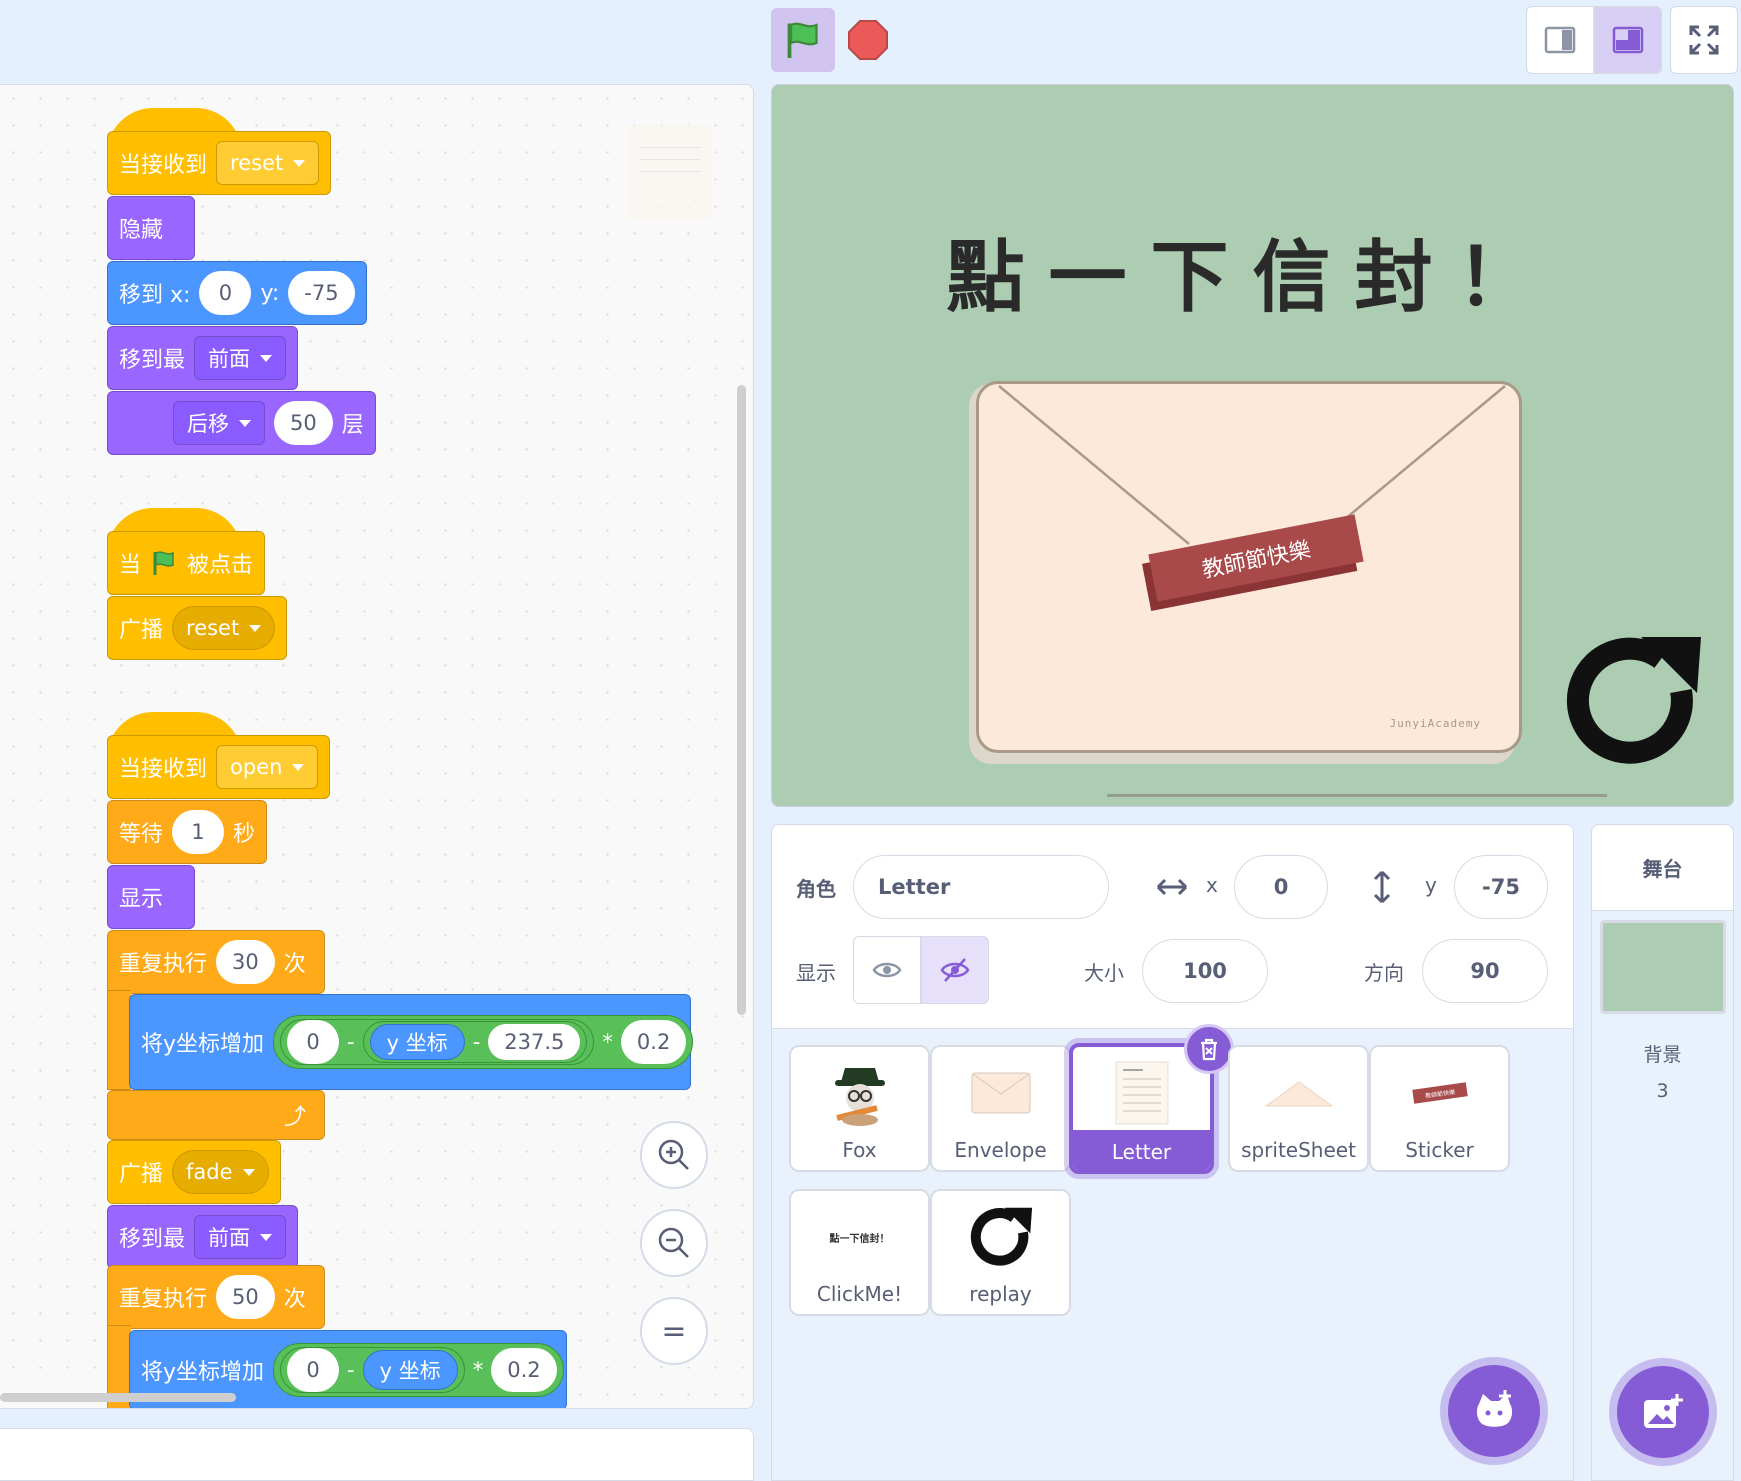  I want to click on horizontal-scrollbar, so click(118, 1397).